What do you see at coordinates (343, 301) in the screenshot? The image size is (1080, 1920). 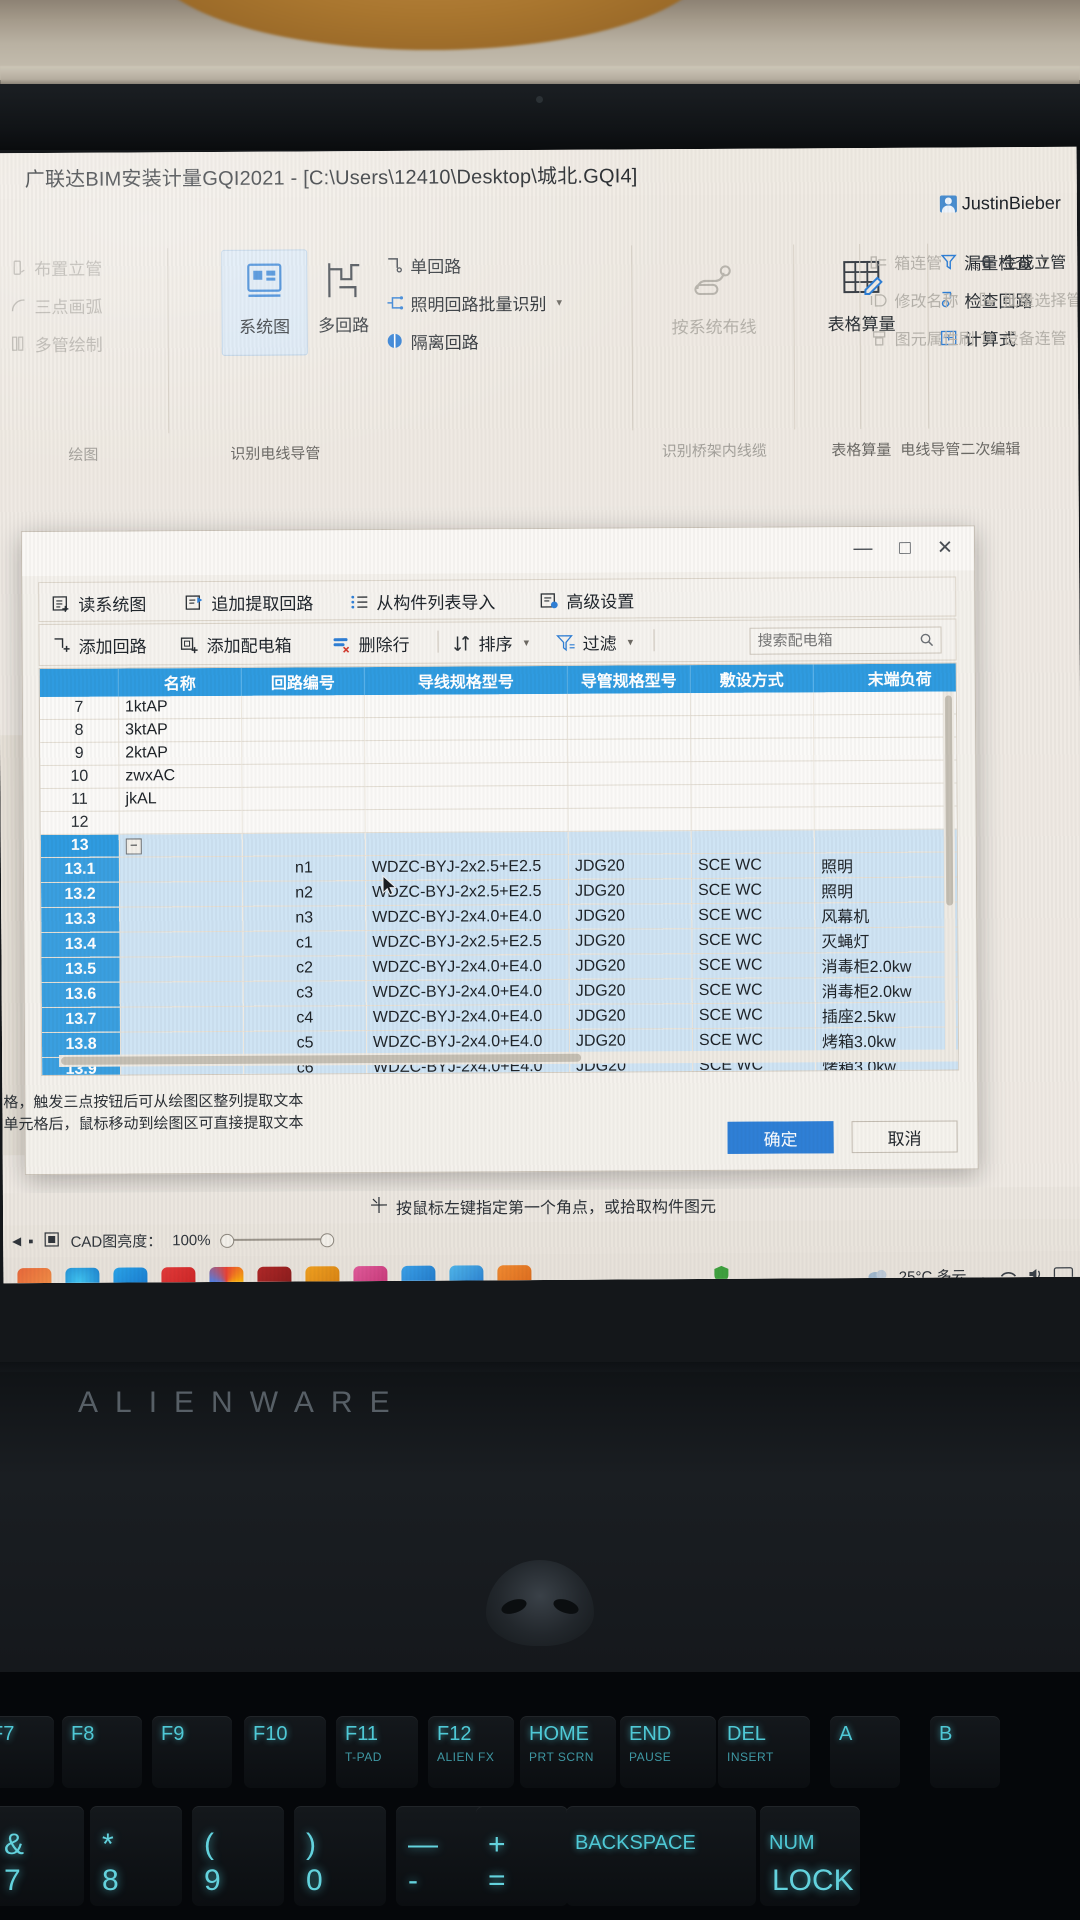 I see `ribbon-button-multi-circuit: 多回路` at bounding box center [343, 301].